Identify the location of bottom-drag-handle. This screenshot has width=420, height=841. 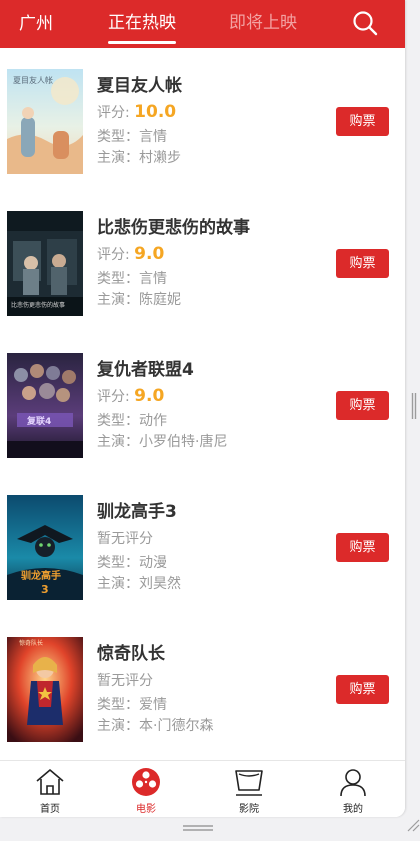
(198, 828).